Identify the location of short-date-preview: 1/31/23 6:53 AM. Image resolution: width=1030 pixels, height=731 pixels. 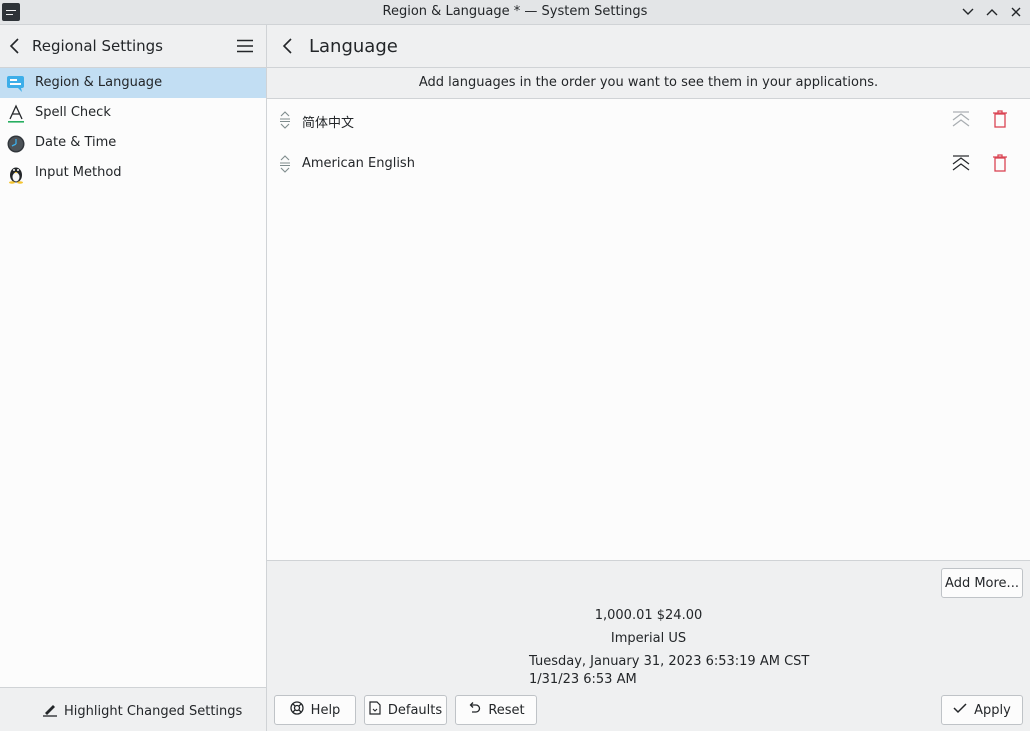
(583, 679).